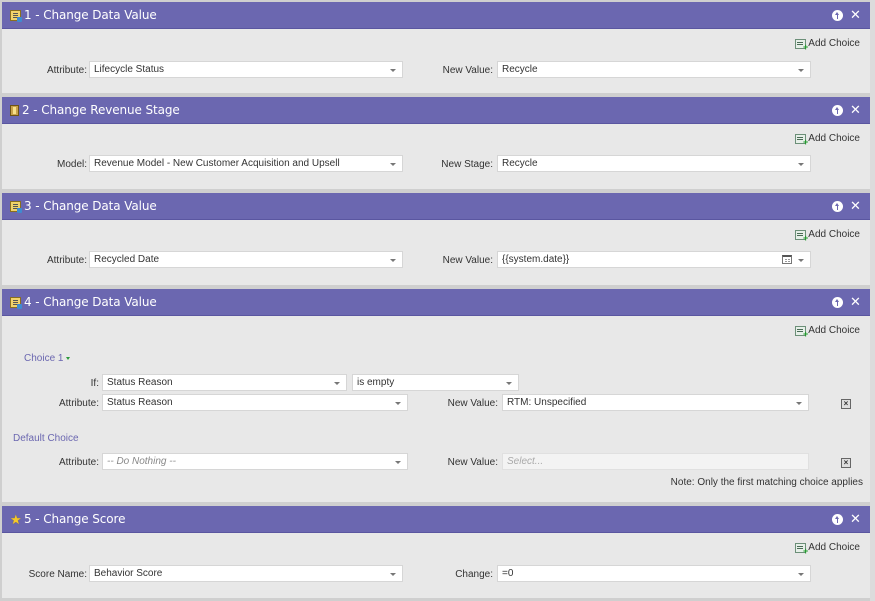 Image resolution: width=875 pixels, height=601 pixels. Describe the element at coordinates (46, 438) in the screenshot. I see `default-choice-label: Default Choice` at that location.